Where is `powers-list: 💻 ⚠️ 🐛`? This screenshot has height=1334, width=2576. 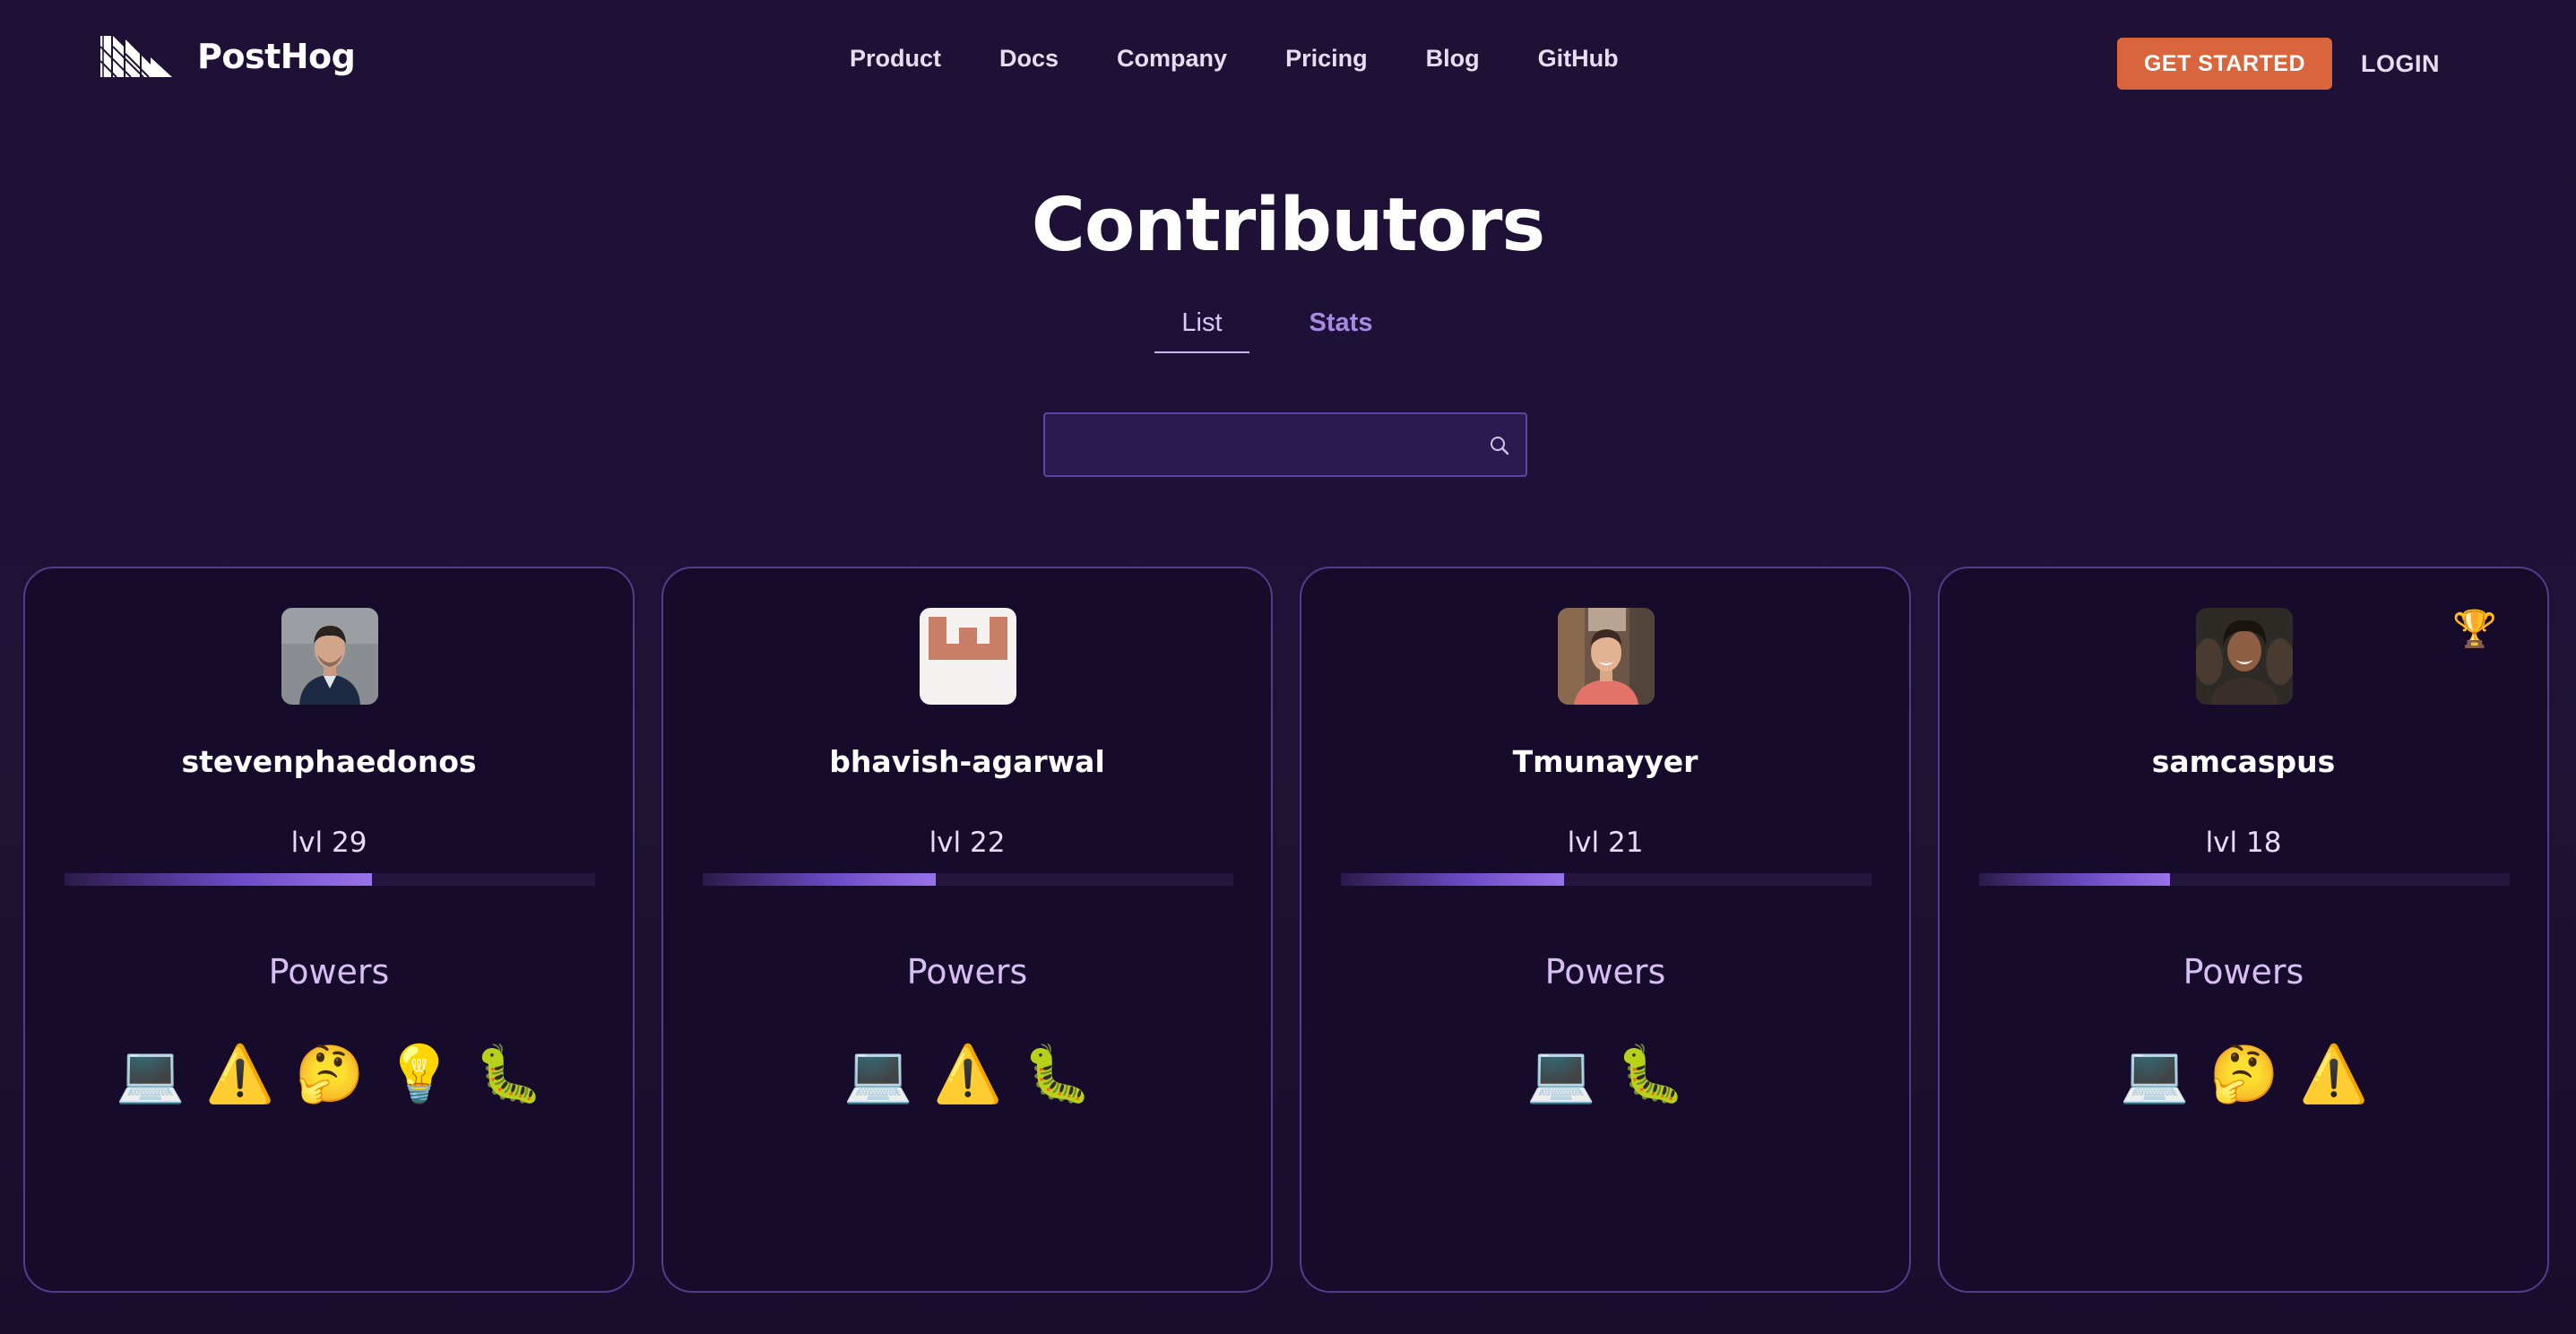 powers-list: 💻 ⚠️ 🐛 is located at coordinates (967, 1074).